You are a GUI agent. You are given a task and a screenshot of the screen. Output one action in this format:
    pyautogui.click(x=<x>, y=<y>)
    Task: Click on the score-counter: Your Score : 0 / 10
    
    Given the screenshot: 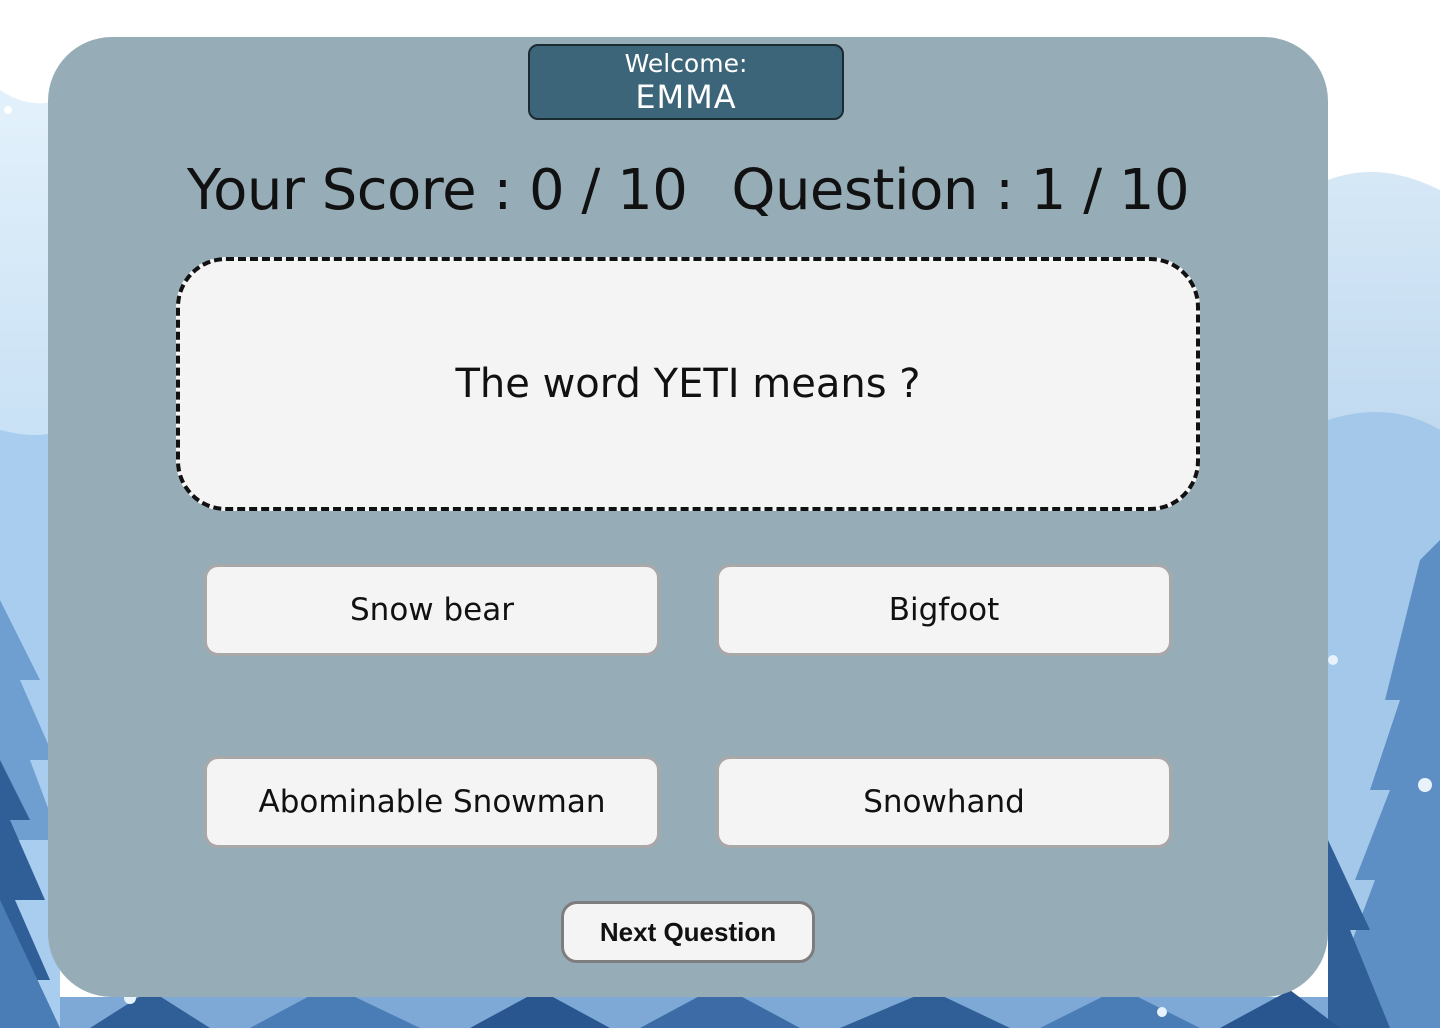 What is the action you would take?
    pyautogui.click(x=437, y=190)
    